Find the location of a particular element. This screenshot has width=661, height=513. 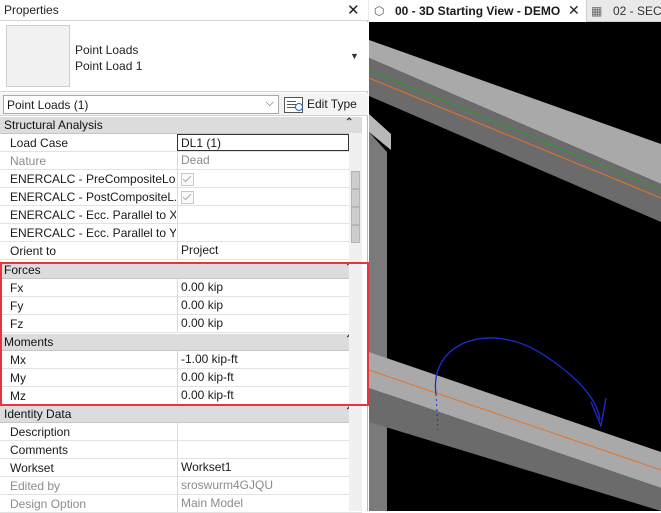

type-family: Point Loads is located at coordinates (107, 50).